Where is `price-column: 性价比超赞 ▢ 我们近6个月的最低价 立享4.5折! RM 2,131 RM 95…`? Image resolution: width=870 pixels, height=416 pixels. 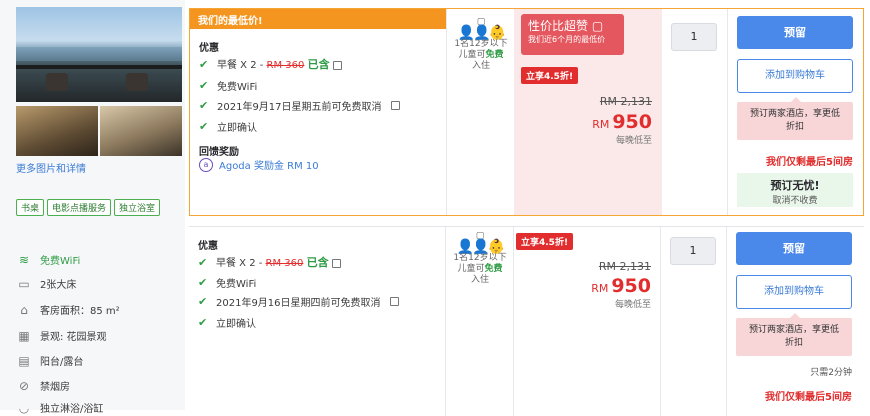 price-column: 性价比超赞 ▢ 我们近6个月的最低价 立享4.5折! RM 2,131 RM 95… is located at coordinates (588, 112).